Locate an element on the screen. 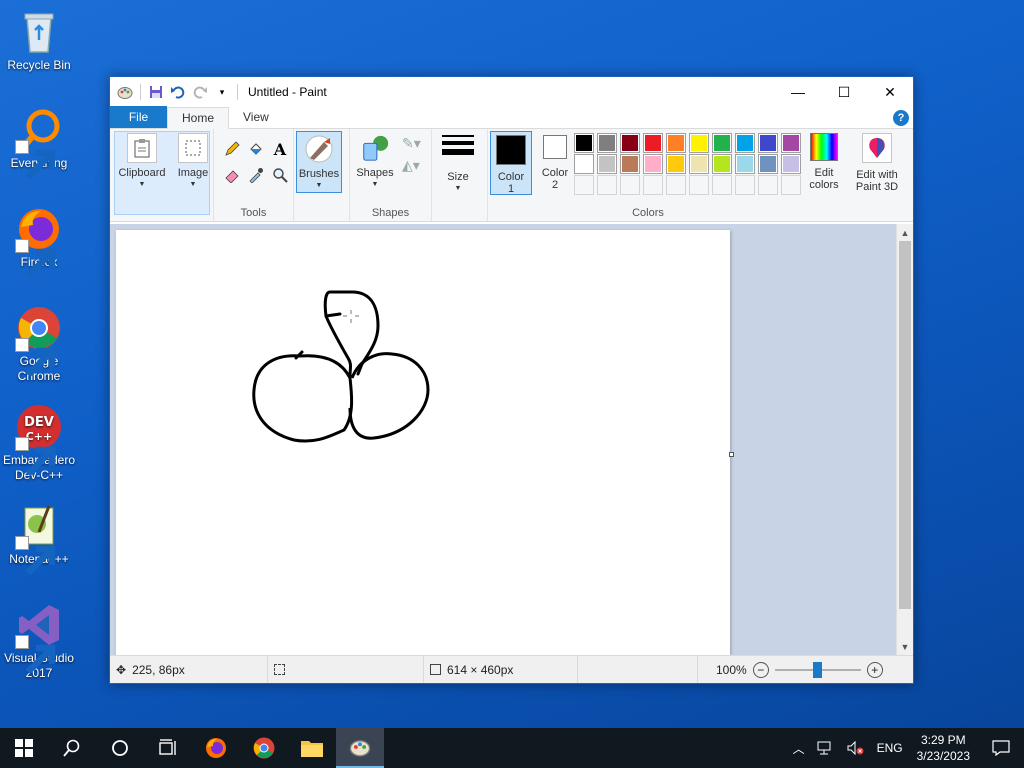 The width and height of the screenshot is (1024, 768). task-view-button is located at coordinates (168, 748).